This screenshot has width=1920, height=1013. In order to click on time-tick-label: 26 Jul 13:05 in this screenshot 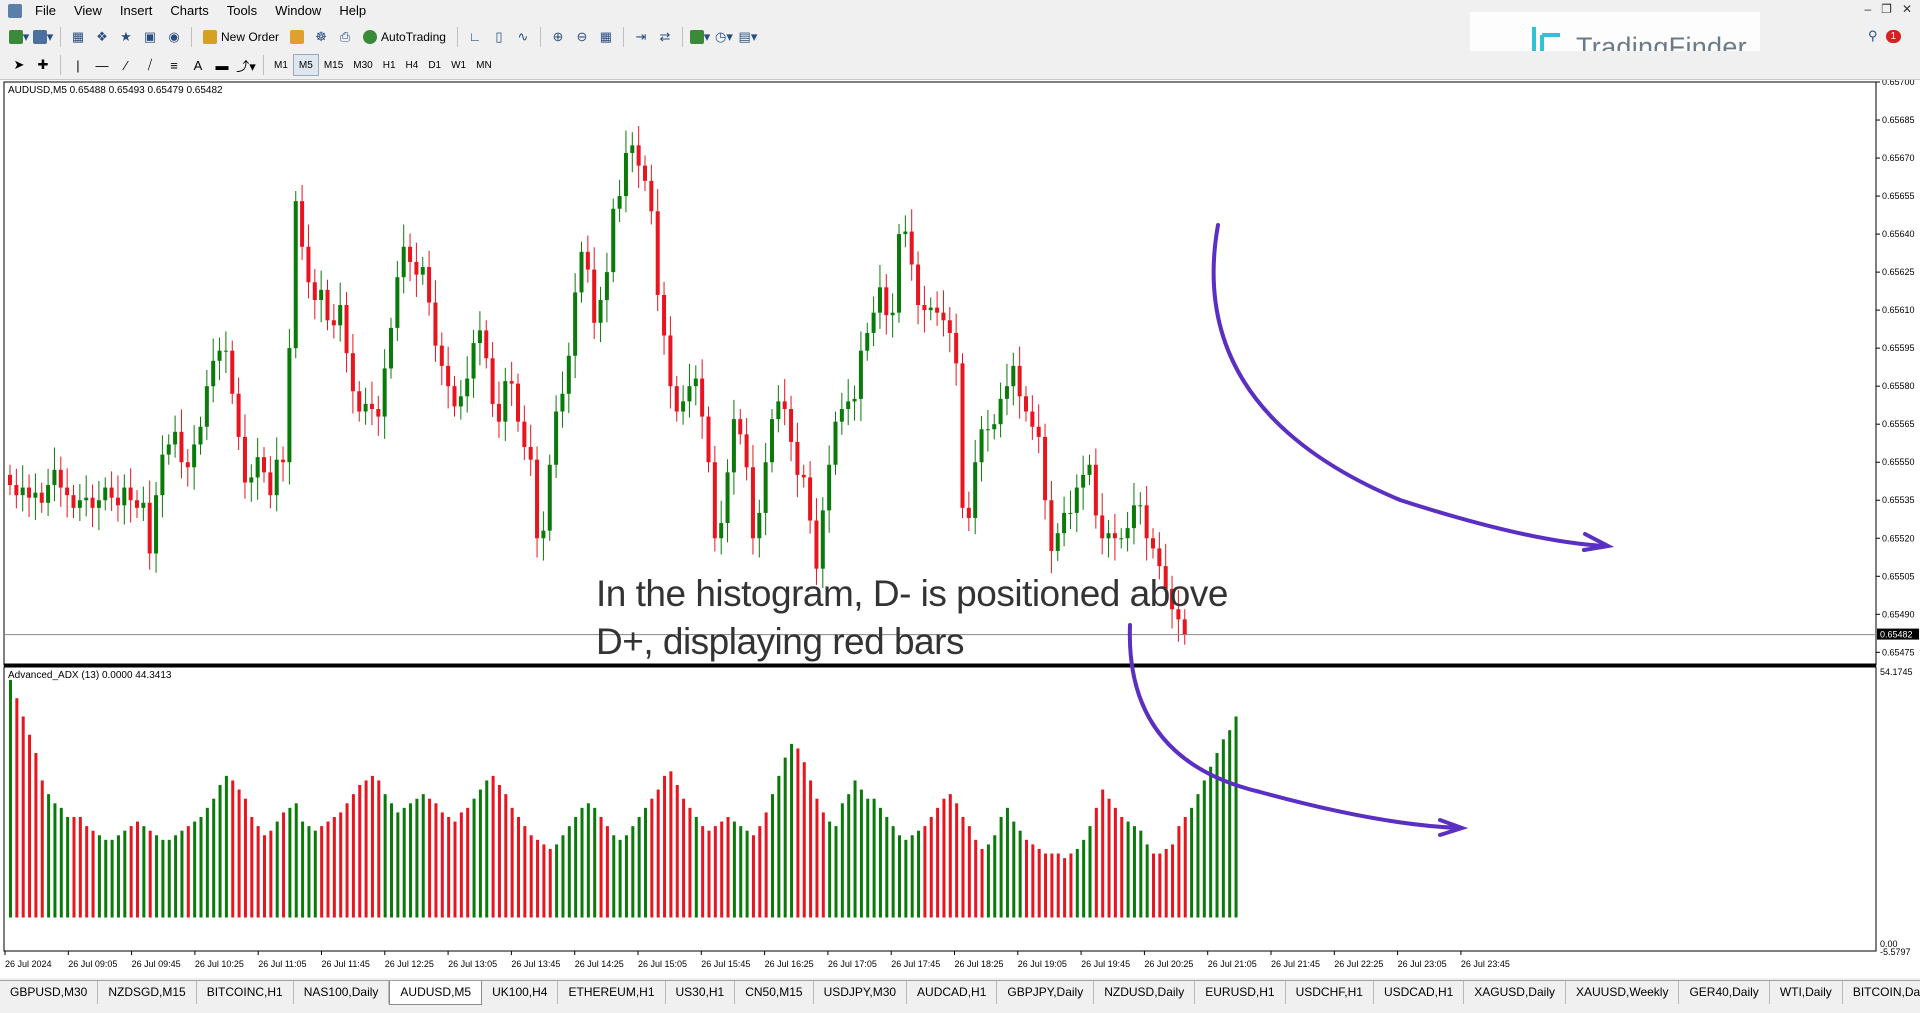, I will do `click(472, 964)`.